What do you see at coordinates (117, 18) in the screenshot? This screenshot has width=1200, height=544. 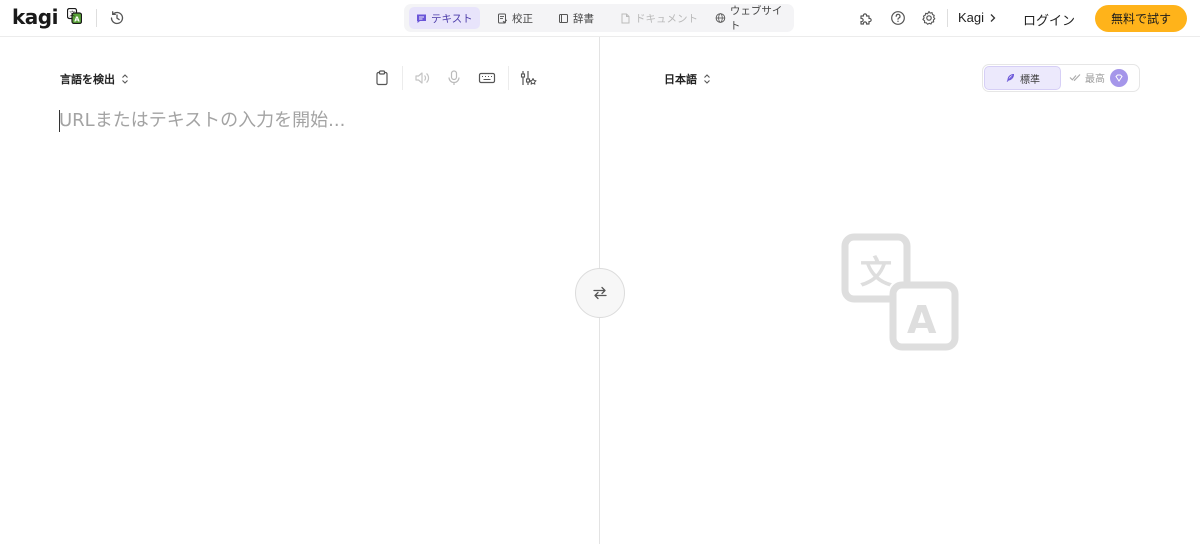 I see `history-icon` at bounding box center [117, 18].